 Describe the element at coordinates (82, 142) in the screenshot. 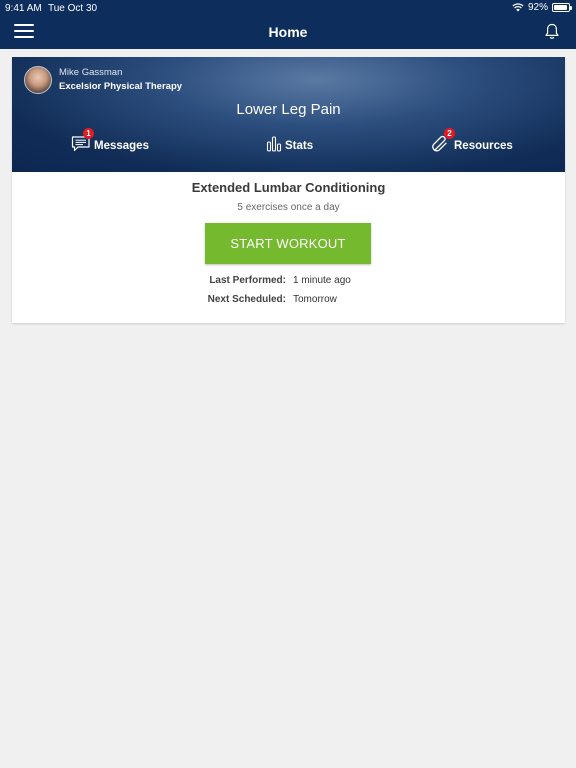

I see `chat-icon: 1` at that location.